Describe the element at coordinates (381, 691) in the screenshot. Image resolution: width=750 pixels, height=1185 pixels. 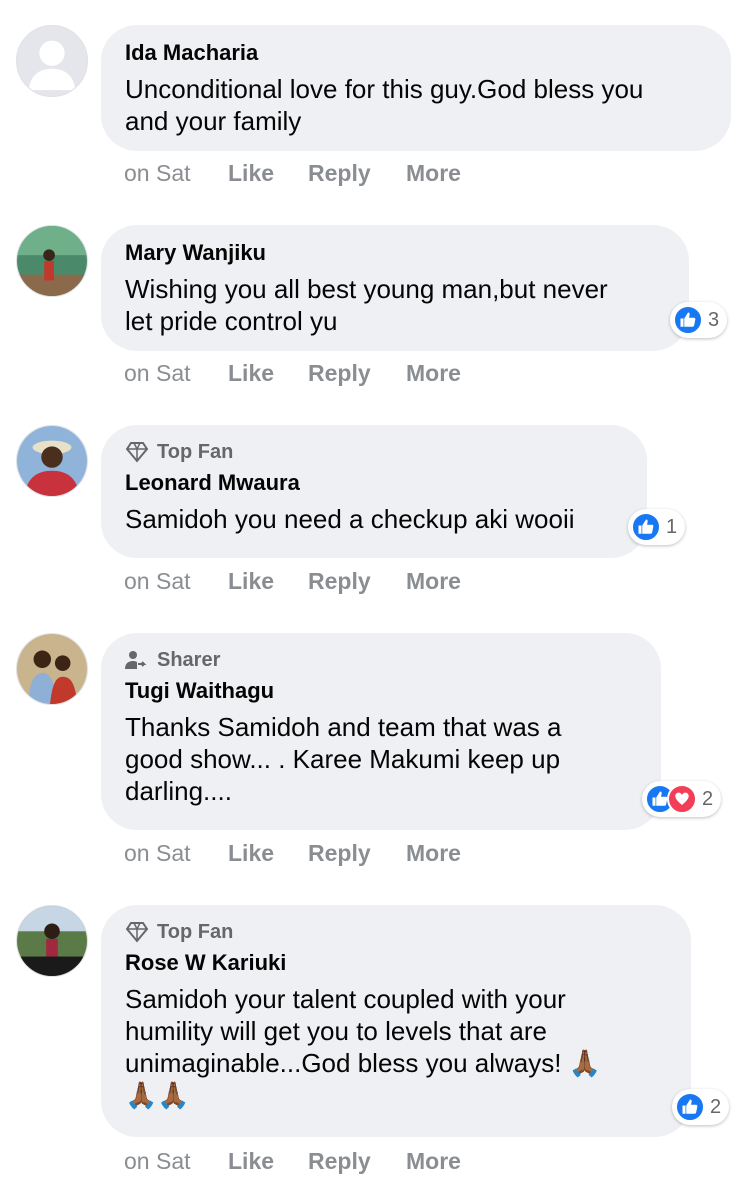
I see `comment-author: Tugi Waithagu` at that location.